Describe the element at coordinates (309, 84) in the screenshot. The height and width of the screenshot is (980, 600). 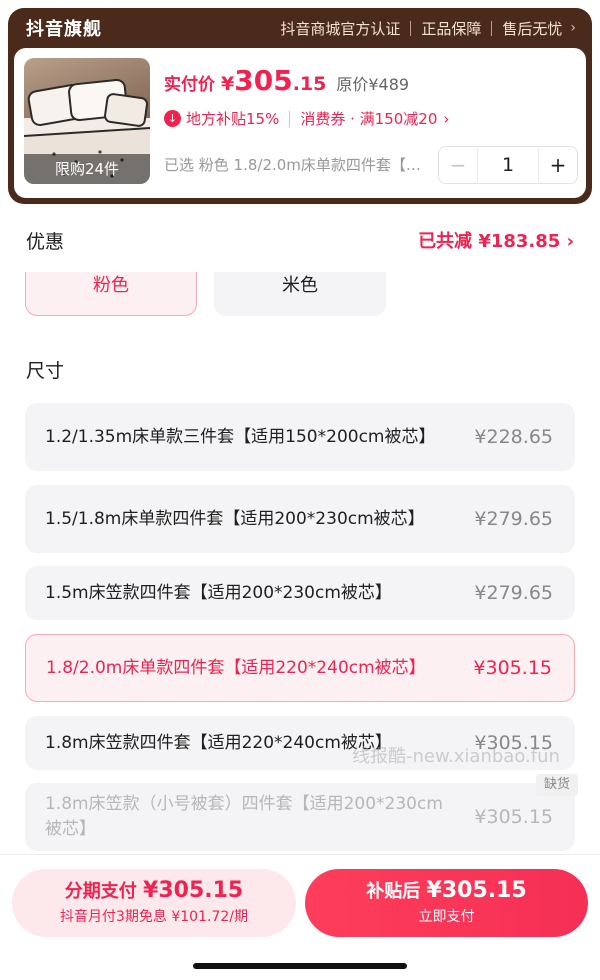
I see `paid-price-decimal: .15` at that location.